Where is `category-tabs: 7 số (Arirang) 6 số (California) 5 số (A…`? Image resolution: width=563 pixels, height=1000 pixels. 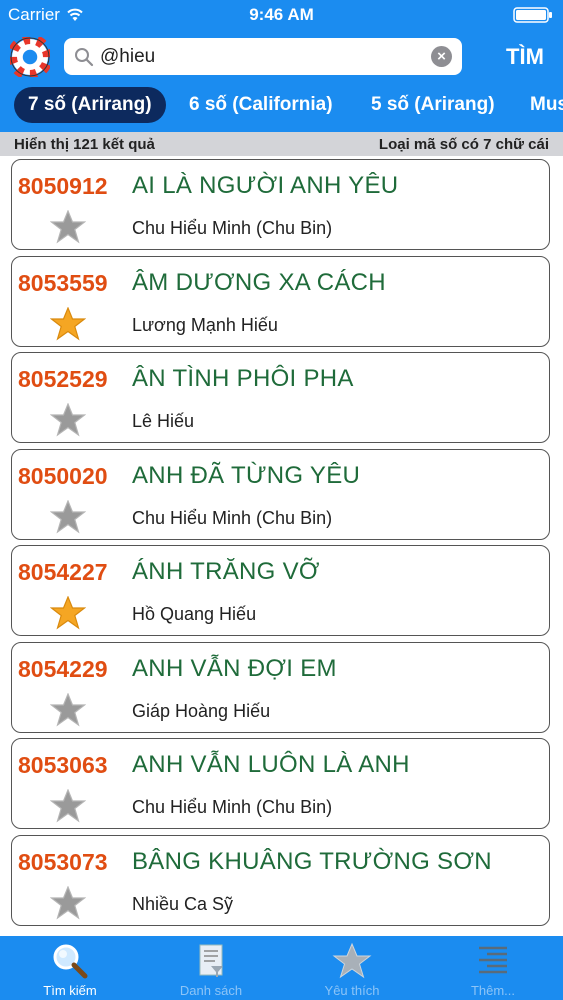
category-tabs: 7 số (Arirang) 6 số (California) 5 số (A… is located at coordinates (281, 105).